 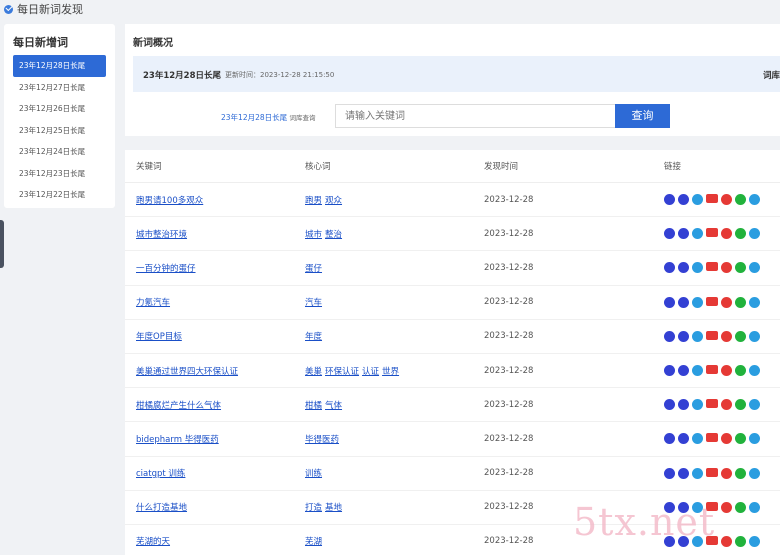 What do you see at coordinates (166, 269) in the screenshot?
I see `keyword-link: 一百分钟的蛋仔` at bounding box center [166, 269].